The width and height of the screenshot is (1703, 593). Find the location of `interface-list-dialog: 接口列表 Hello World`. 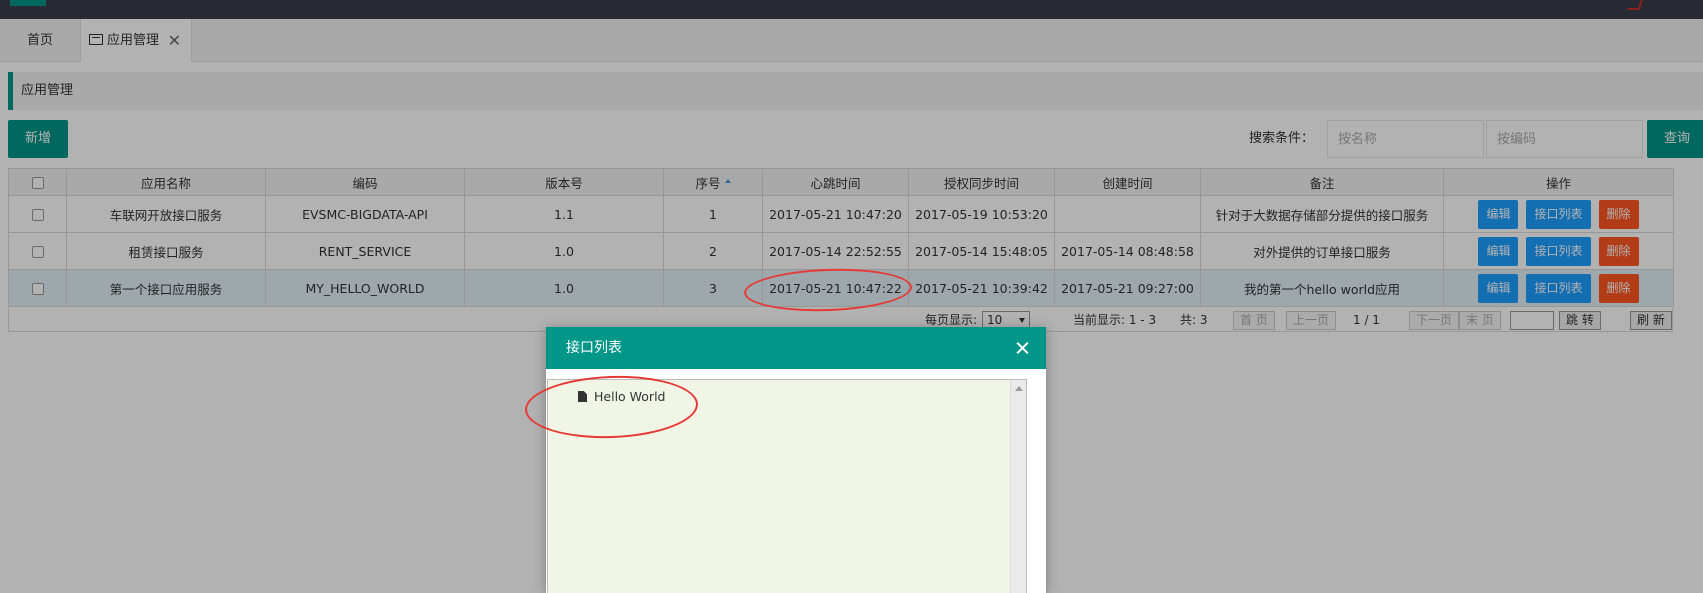

interface-list-dialog: 接口列表 Hello World is located at coordinates (796, 460).